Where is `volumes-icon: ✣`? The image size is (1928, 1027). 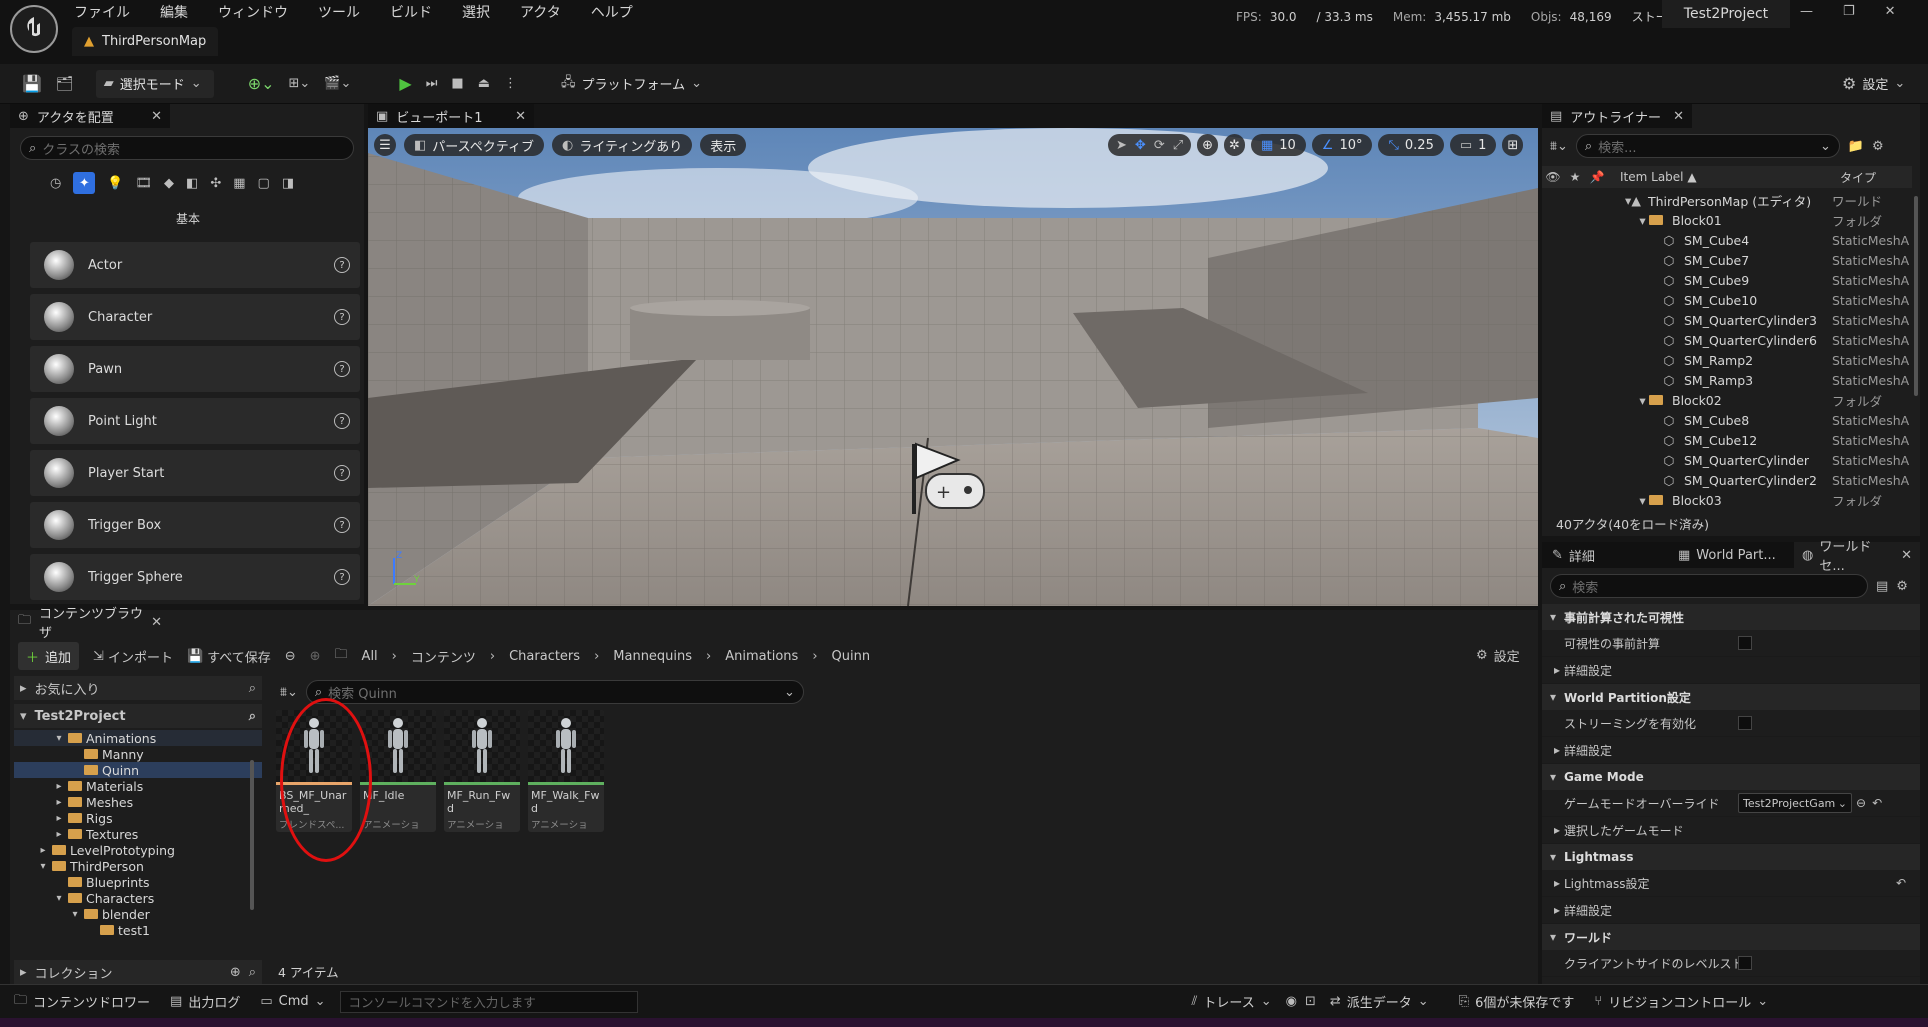
volumes-icon: ✣ is located at coordinates (215, 183).